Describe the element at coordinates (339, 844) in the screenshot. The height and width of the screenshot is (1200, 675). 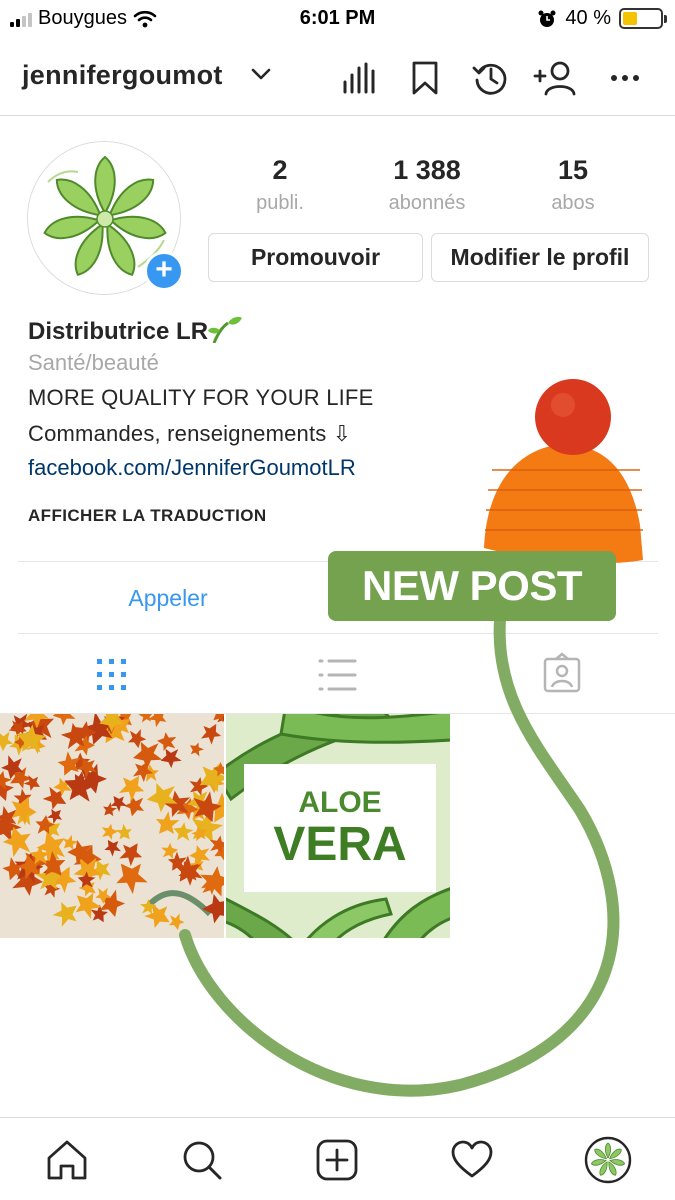
I see `vera-title: VERA` at that location.